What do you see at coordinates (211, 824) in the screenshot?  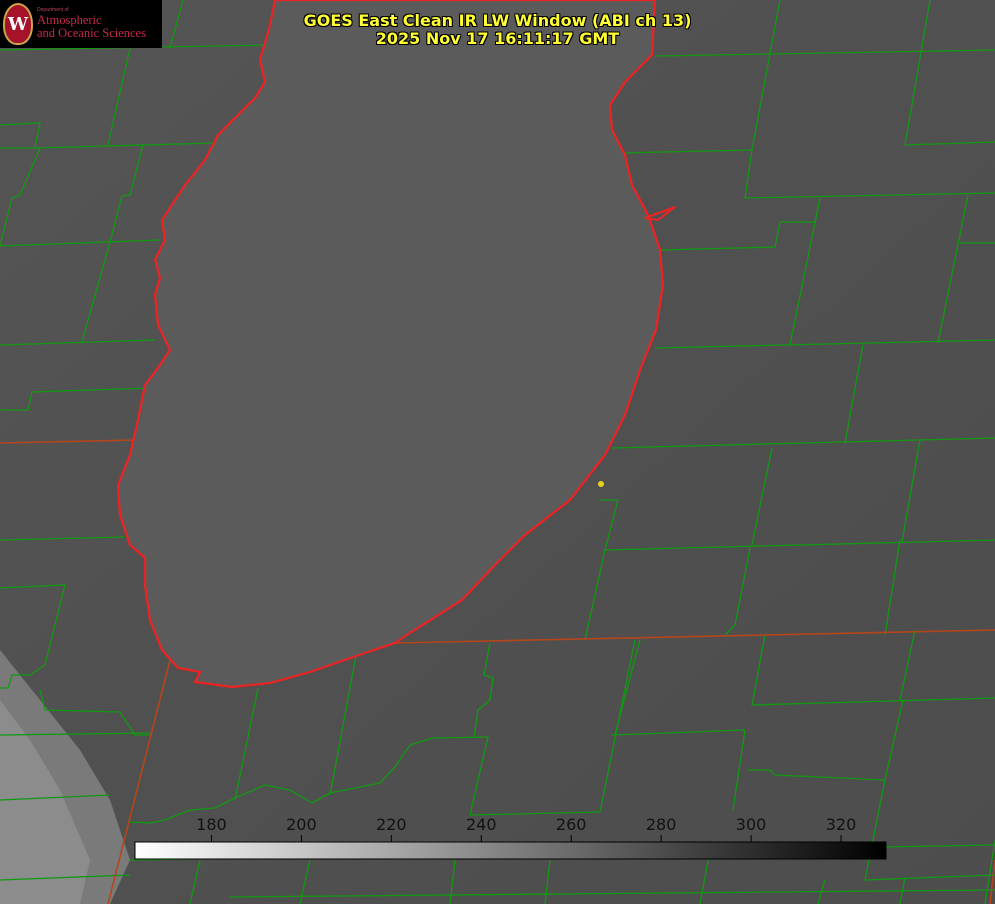 I see `colorbar-tick-label: 180` at bounding box center [211, 824].